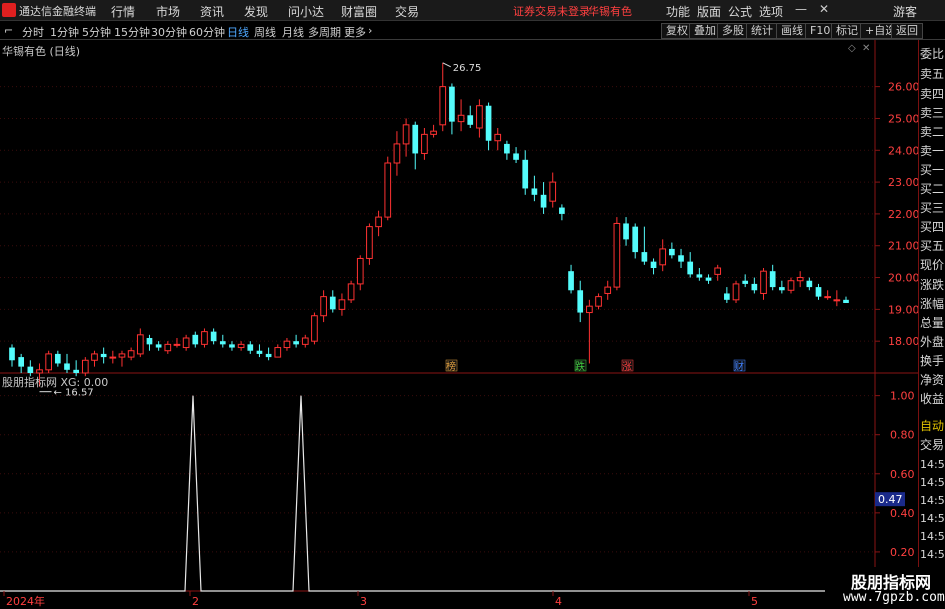 The height and width of the screenshot is (609, 945). What do you see at coordinates (41, 51) in the screenshot?
I see `chart-caption: 华锡有色 (日线)` at bounding box center [41, 51].